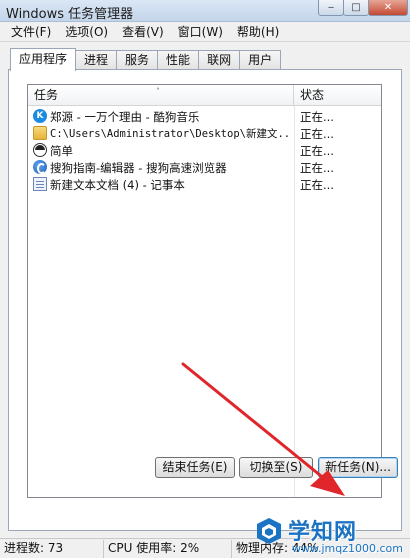 Image resolution: width=410 pixels, height=558 pixels. I want to click on menu-file: 文件(F), so click(31, 31).